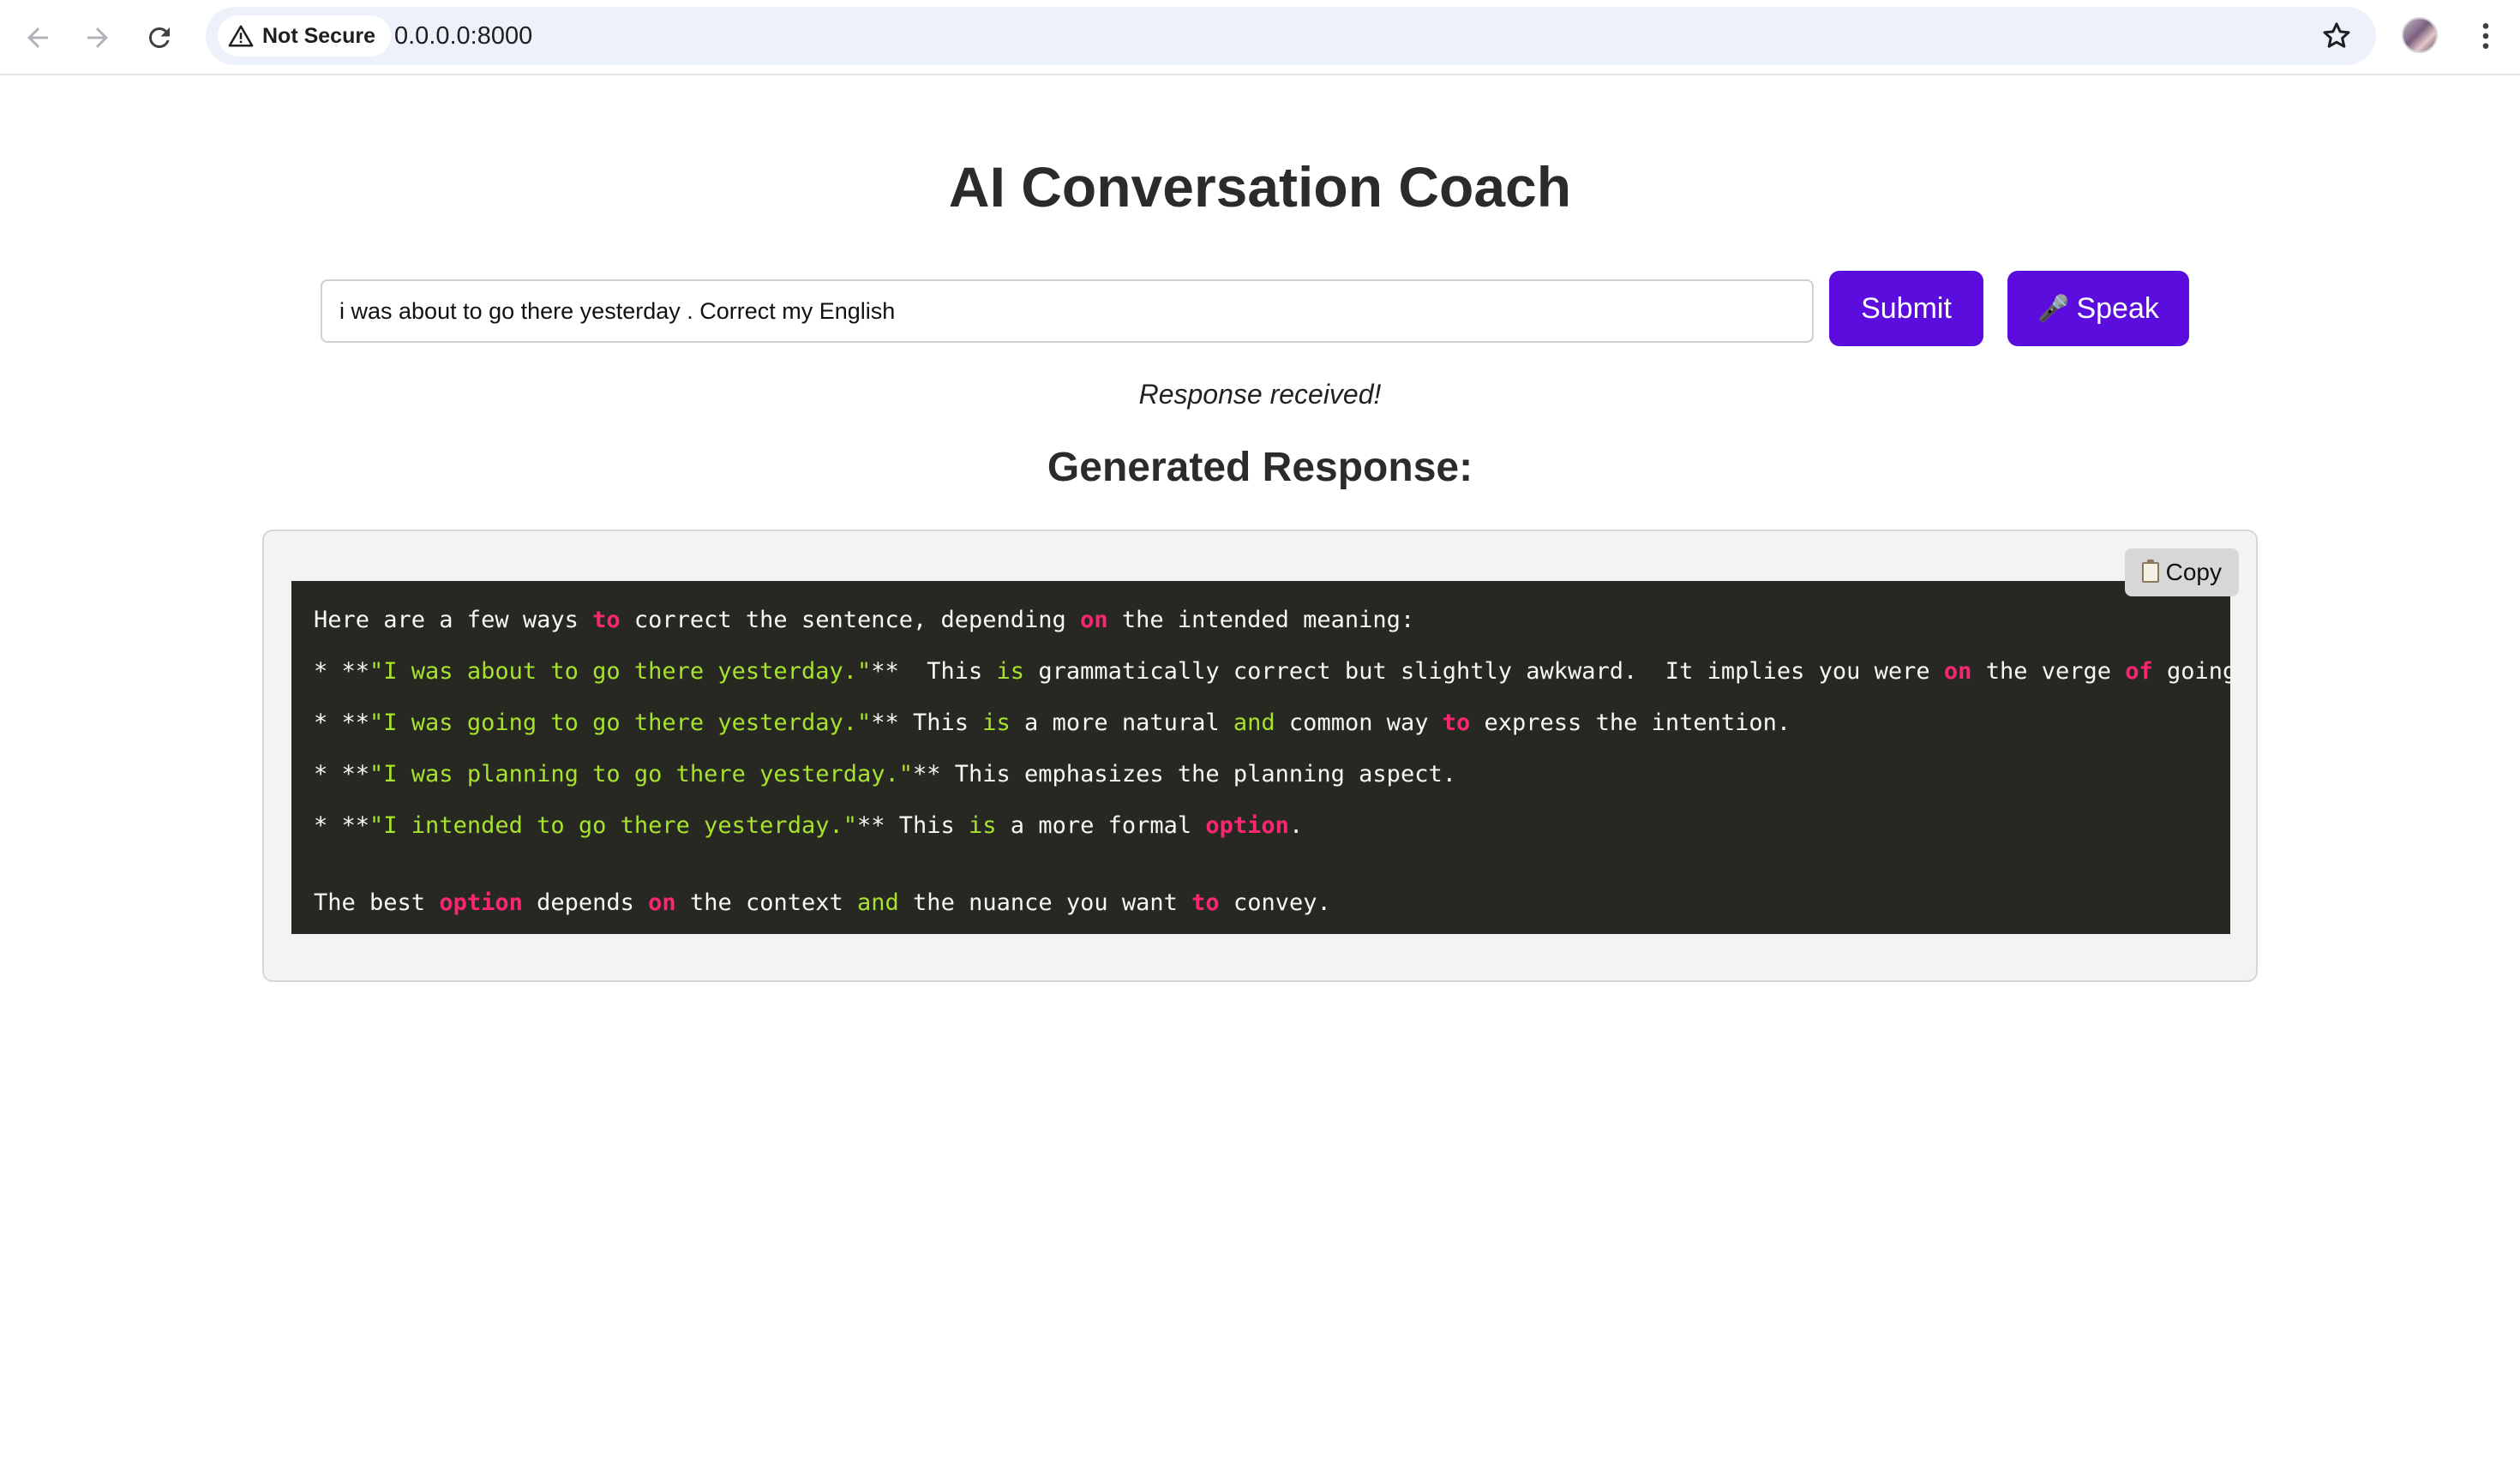  I want to click on bookmark-star-icon, so click(2336, 36).